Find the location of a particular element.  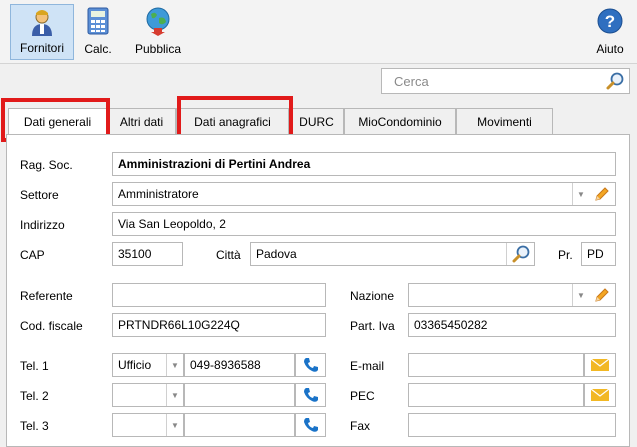

cod-fiscale-field: PRTNDR66L10G224Q is located at coordinates (219, 325).